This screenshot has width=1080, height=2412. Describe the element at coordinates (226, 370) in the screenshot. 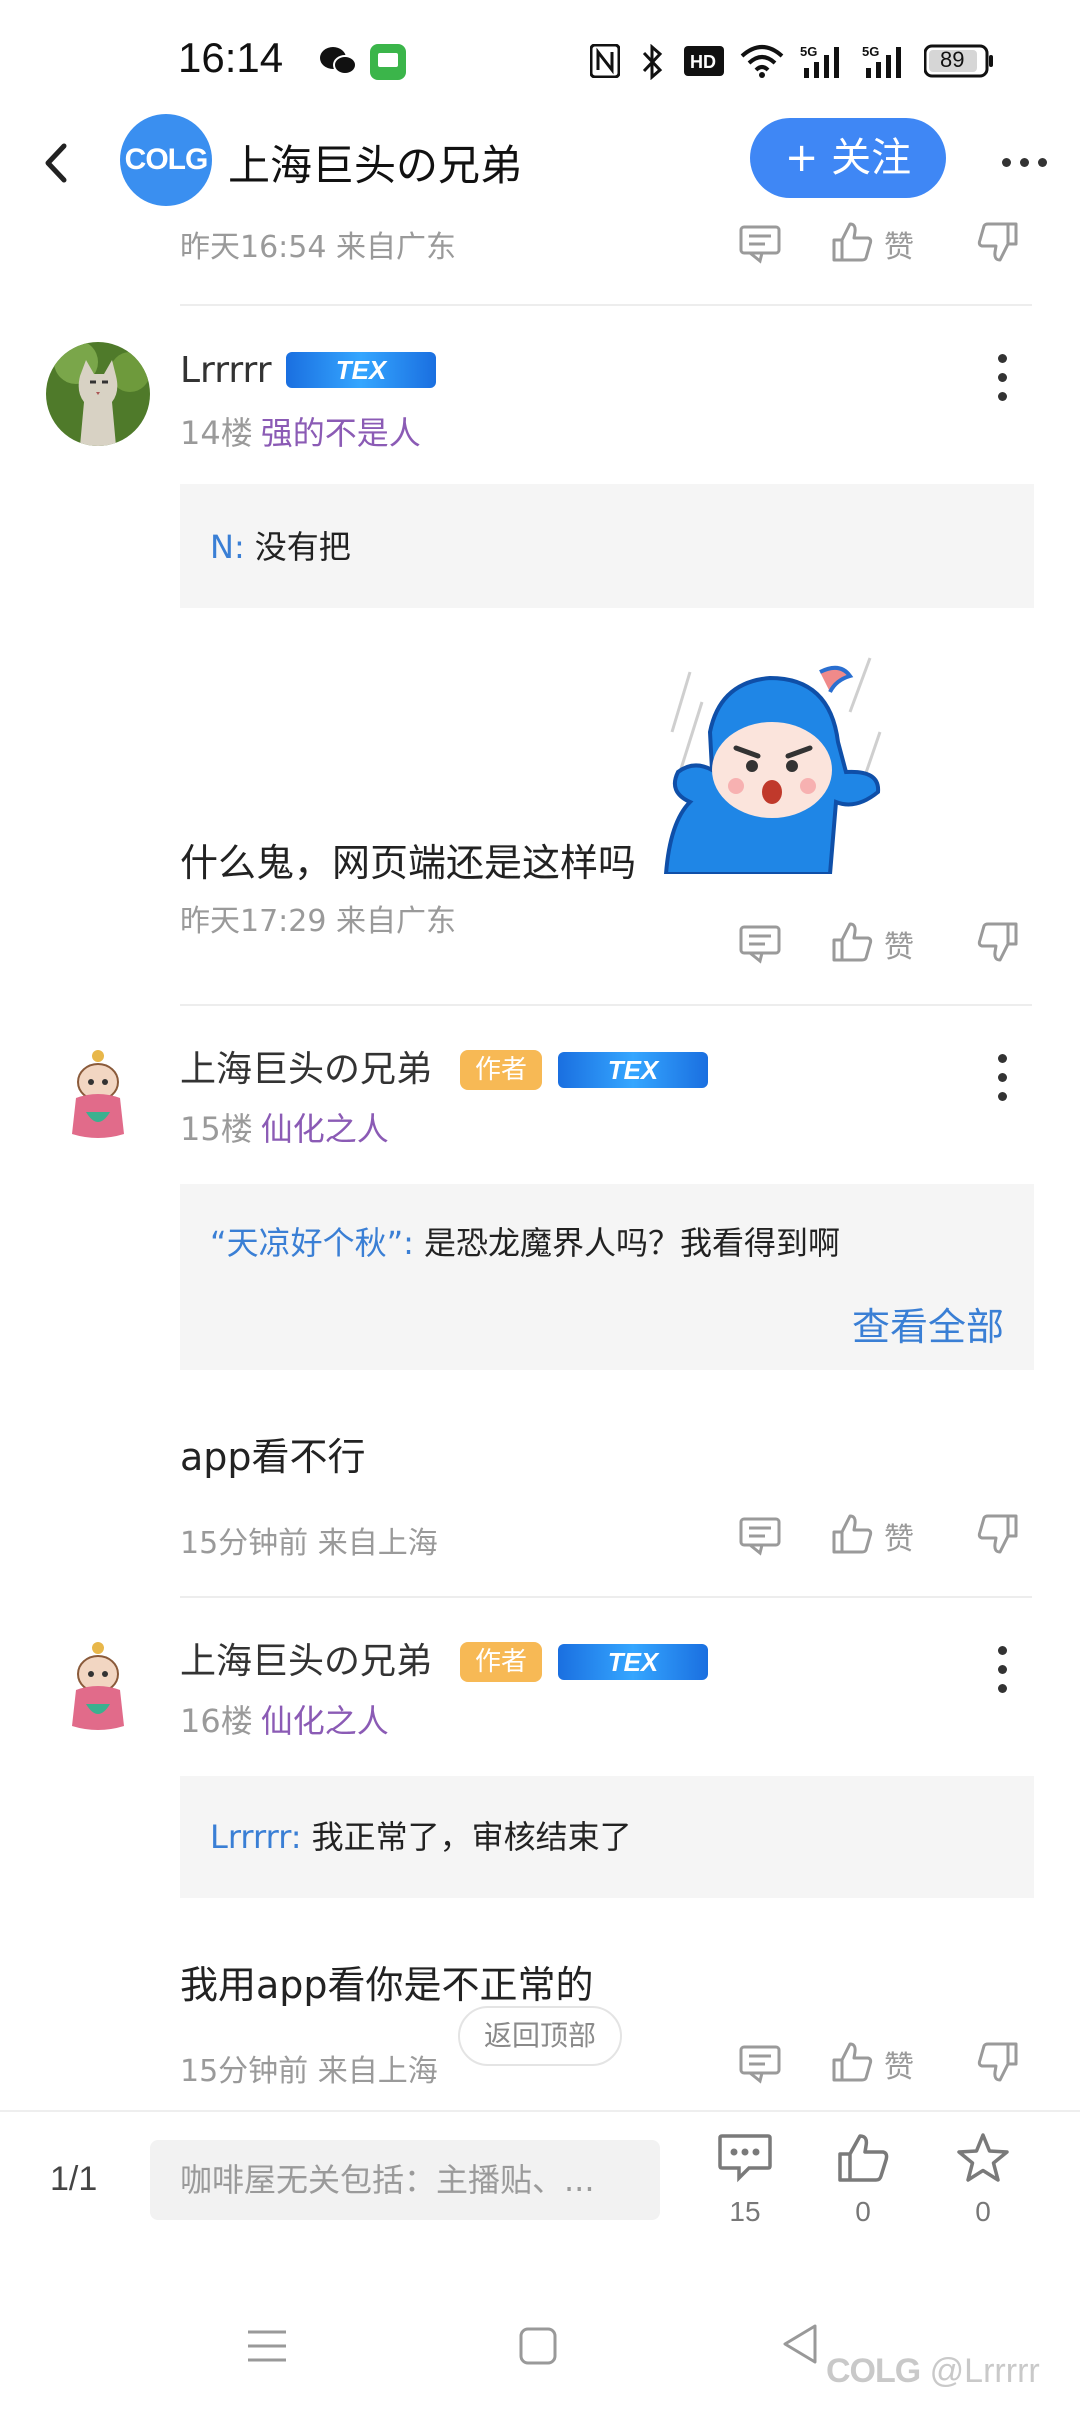

I see `username: Lrrrrr` at that location.